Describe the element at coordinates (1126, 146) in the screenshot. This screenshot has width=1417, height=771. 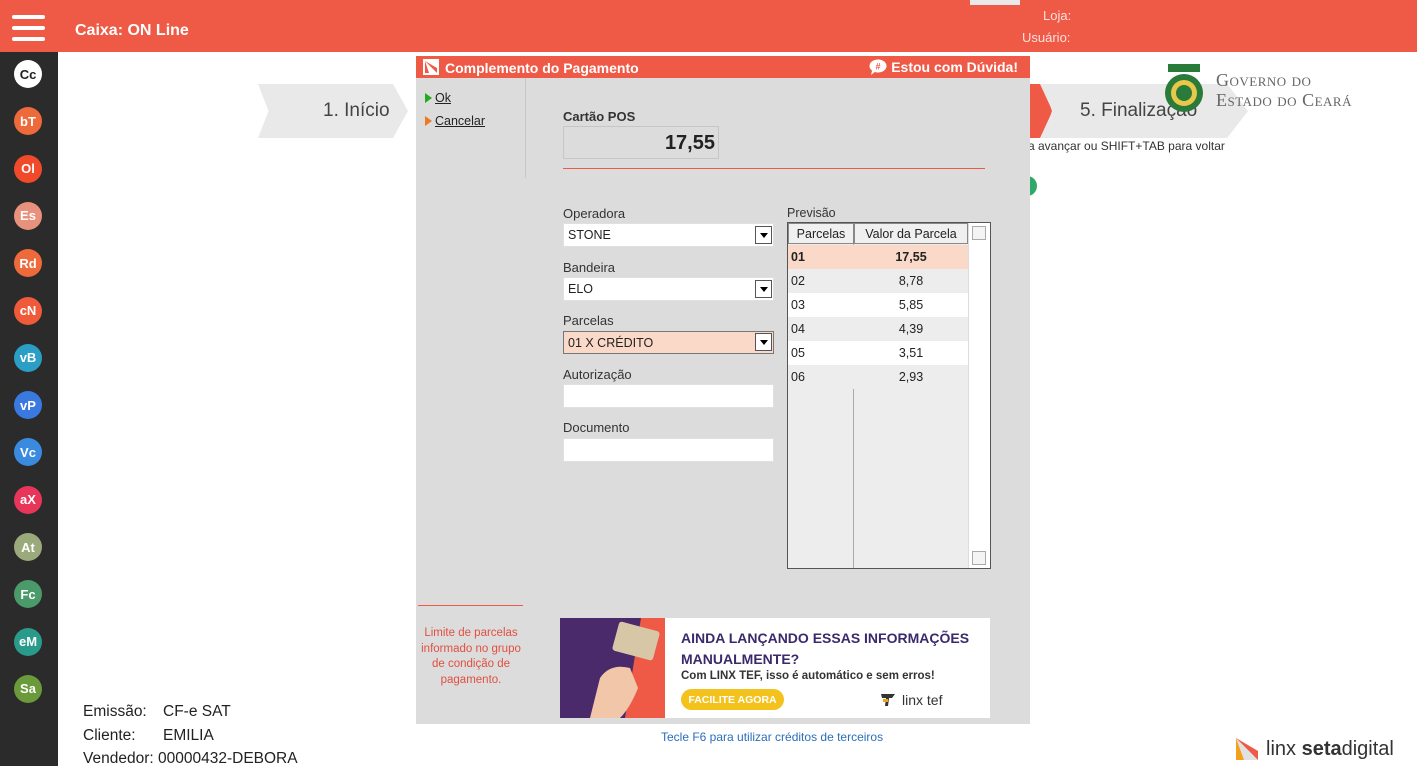
I see `navigation-hint: a avançar ou SHIFT+TAB para voltar` at that location.